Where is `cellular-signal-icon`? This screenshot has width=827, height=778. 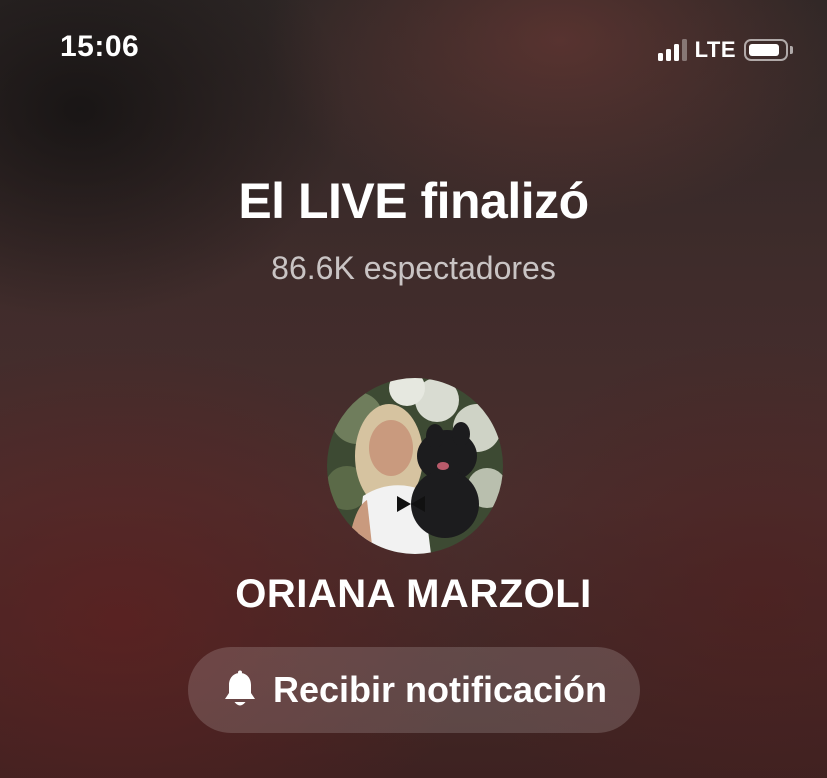 cellular-signal-icon is located at coordinates (672, 50).